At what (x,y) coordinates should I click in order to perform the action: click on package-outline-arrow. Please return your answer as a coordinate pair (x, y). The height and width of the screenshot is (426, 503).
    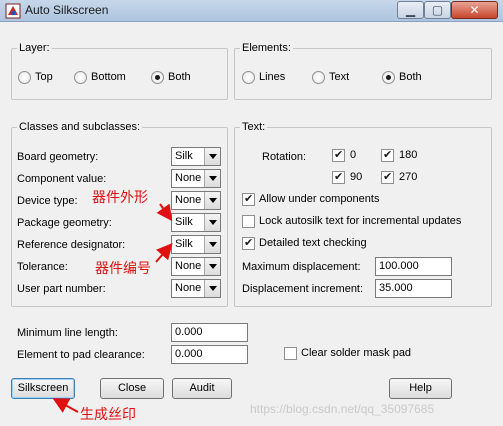
    Looking at the image, I should click on (164, 212).